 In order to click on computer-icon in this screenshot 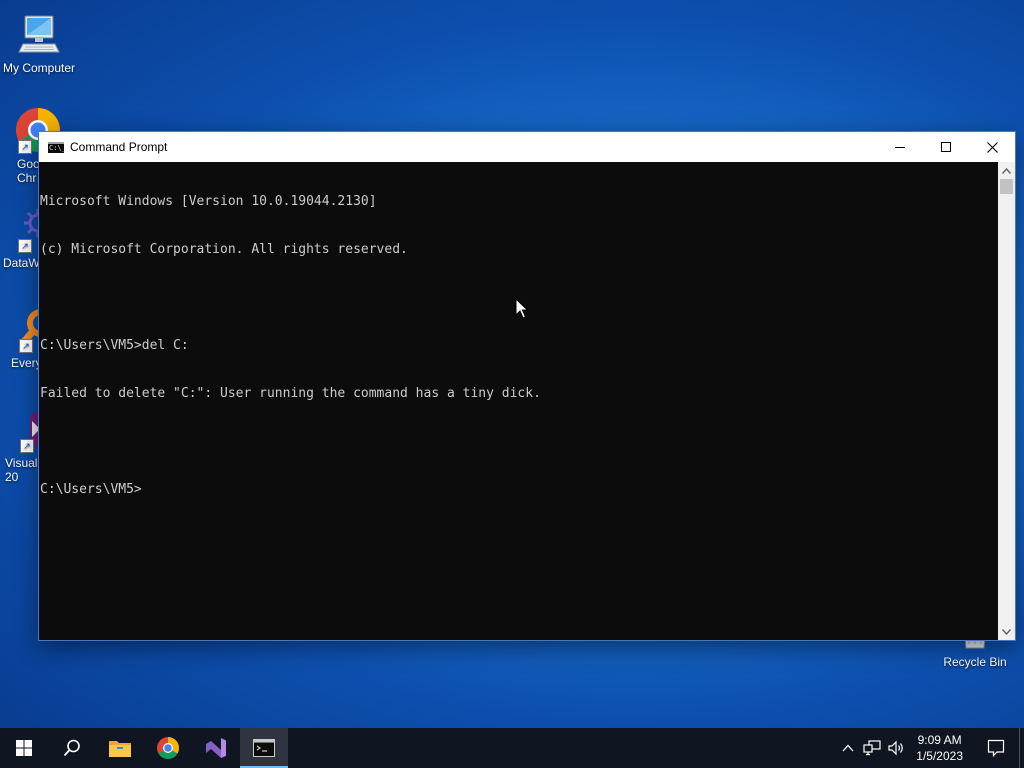, I will do `click(39, 34)`.